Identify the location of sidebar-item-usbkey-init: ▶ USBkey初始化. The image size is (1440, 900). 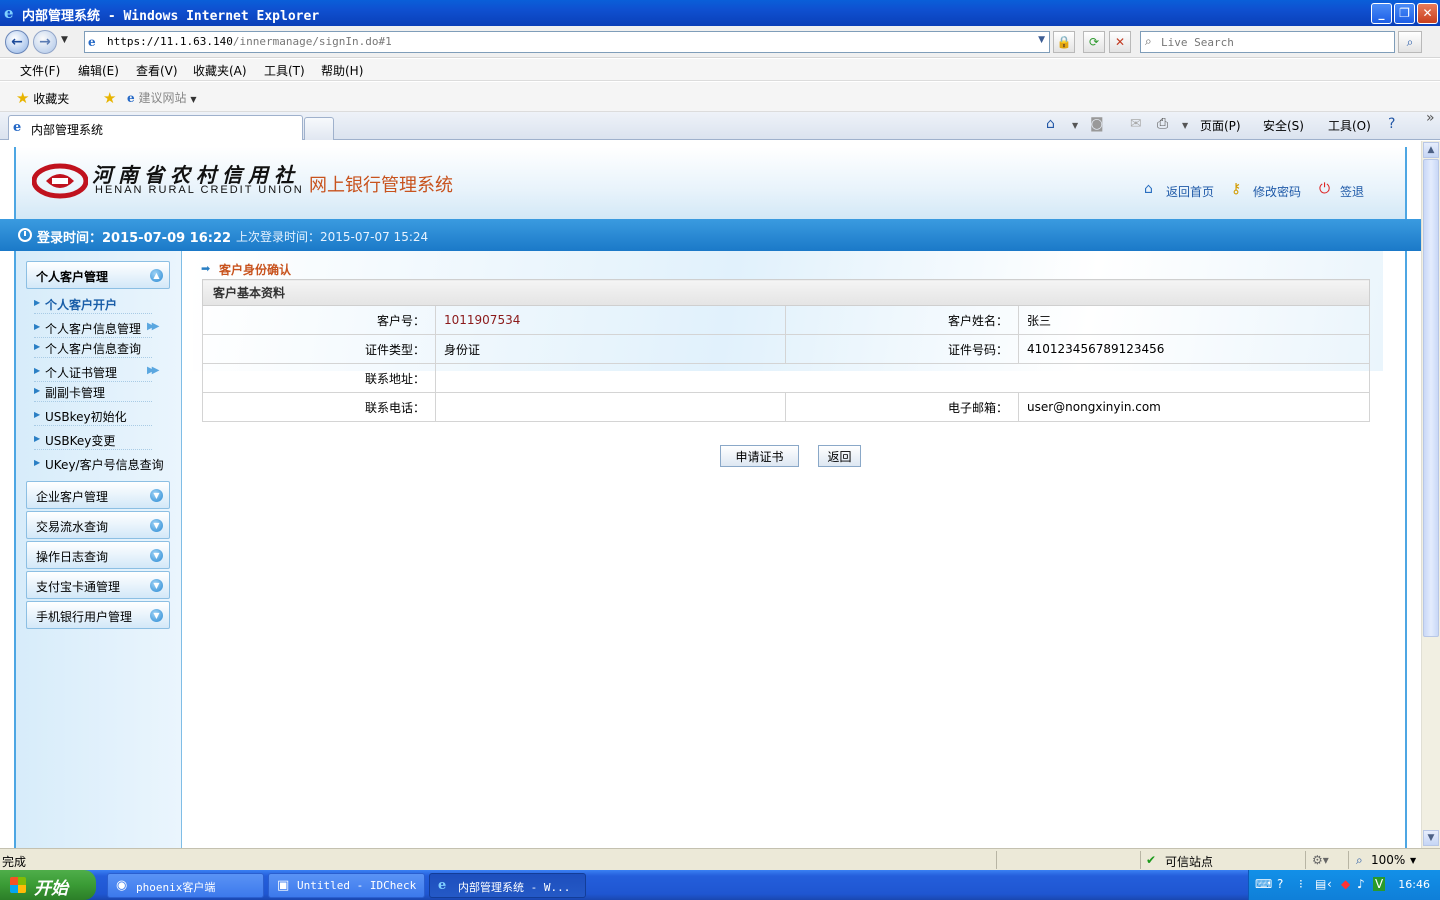
(93, 416).